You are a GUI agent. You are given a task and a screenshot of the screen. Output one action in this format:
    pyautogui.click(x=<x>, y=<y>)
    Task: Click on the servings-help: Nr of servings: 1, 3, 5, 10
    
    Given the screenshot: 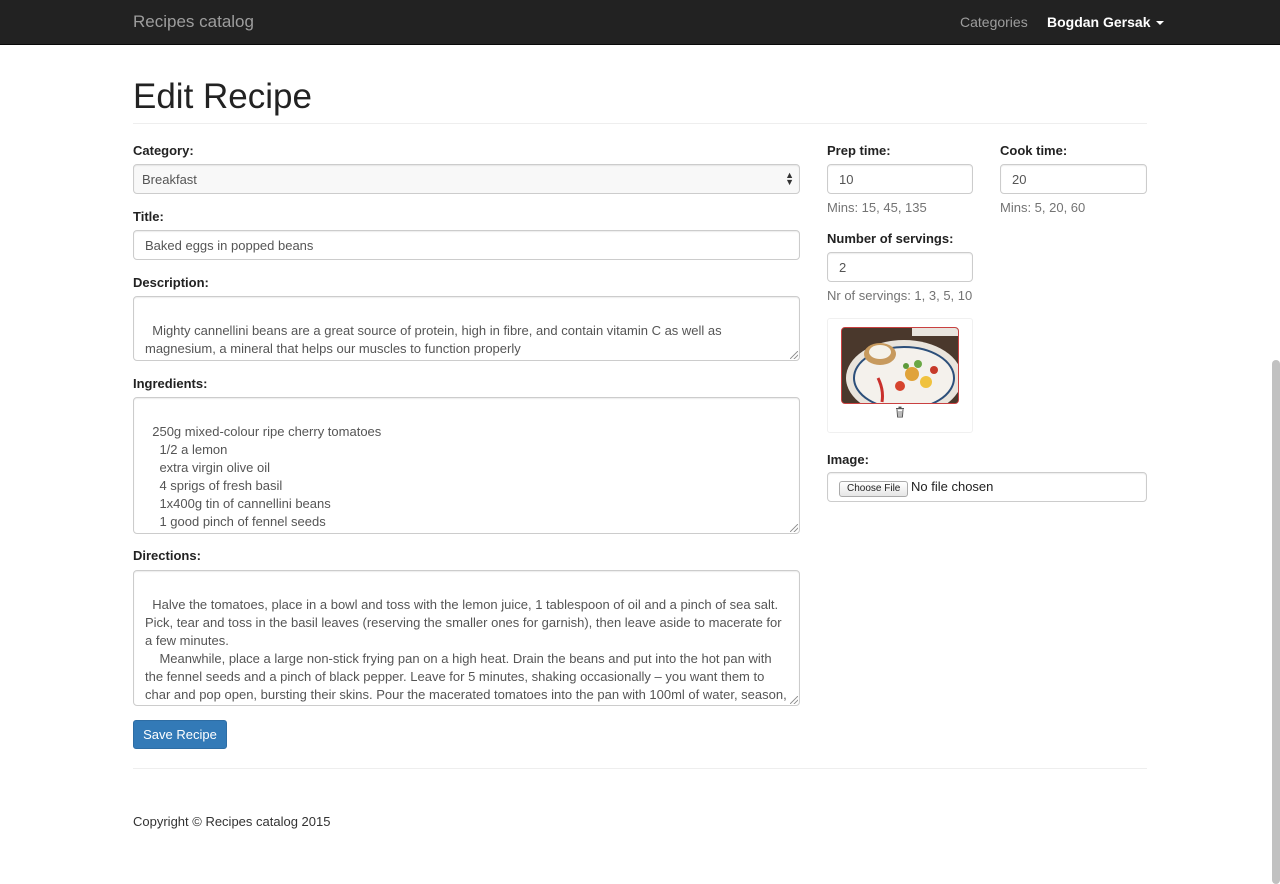 What is the action you would take?
    pyautogui.click(x=900, y=295)
    